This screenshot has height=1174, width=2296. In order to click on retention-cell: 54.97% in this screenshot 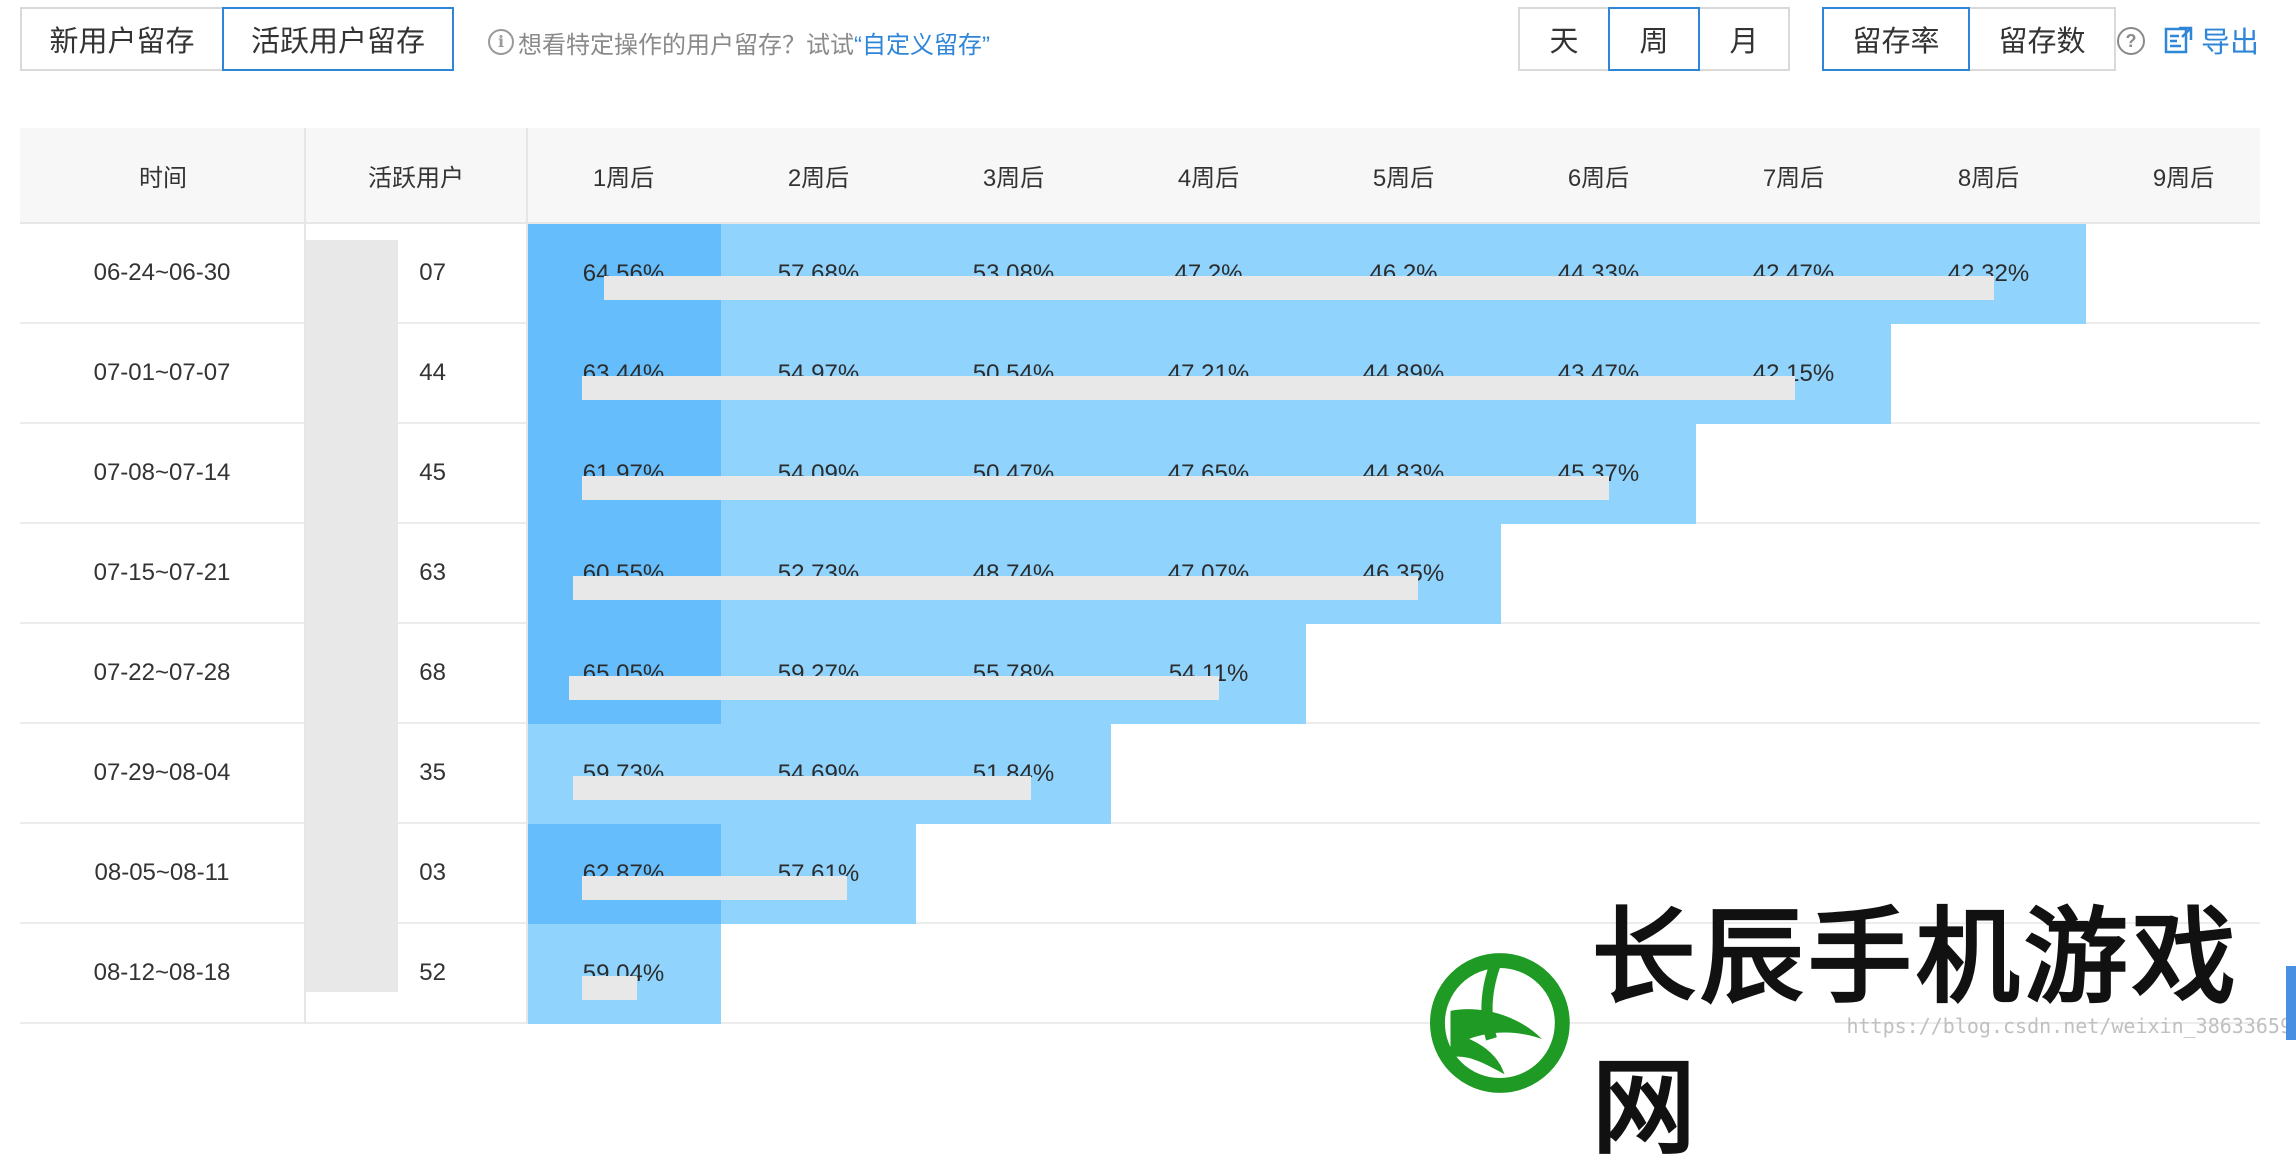, I will do `click(818, 374)`.